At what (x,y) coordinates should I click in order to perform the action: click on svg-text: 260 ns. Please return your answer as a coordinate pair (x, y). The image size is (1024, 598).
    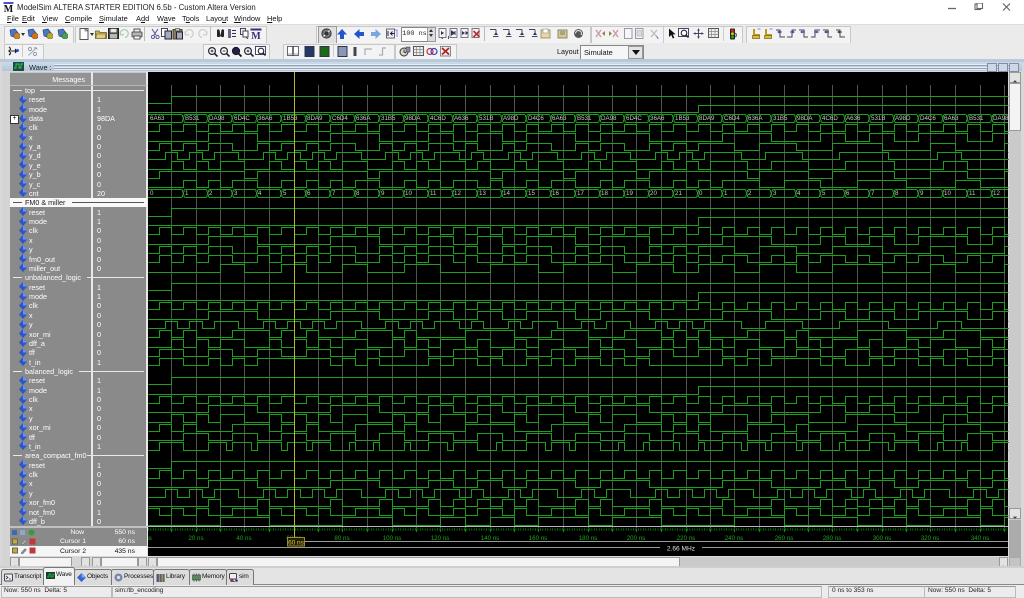
    Looking at the image, I should click on (784, 538).